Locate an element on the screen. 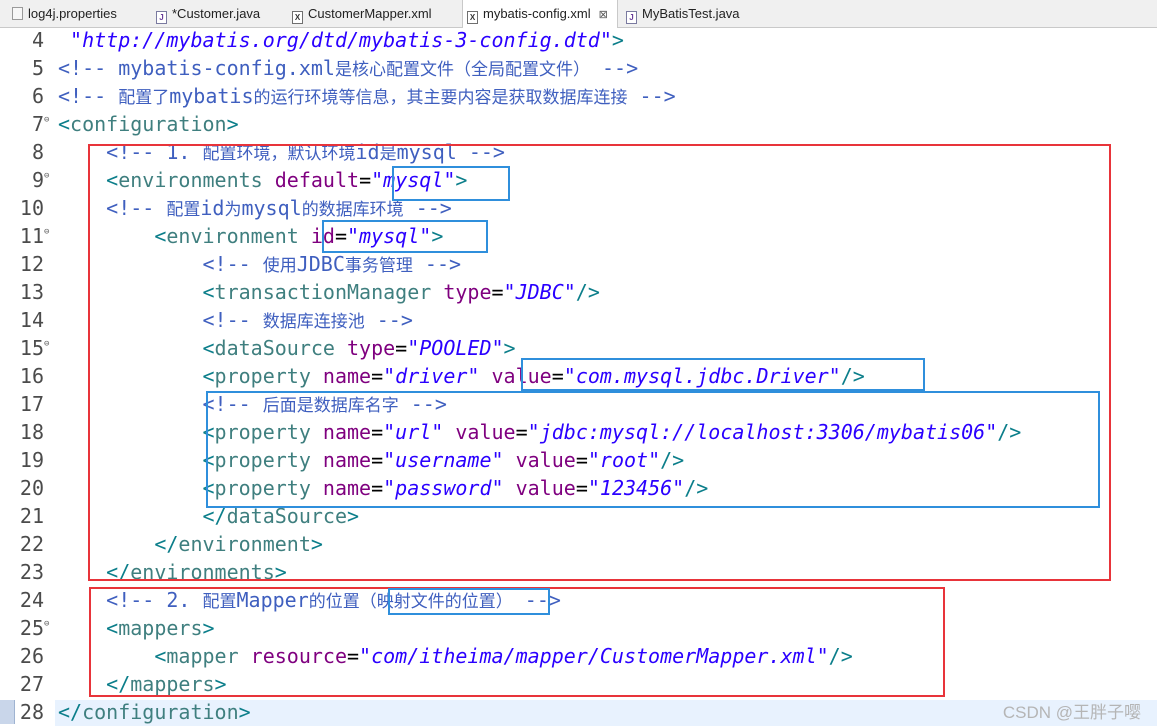 Image resolution: width=1157 pixels, height=728 pixels. tab-log4j-properties: log4j.properties is located at coordinates (78, 13).